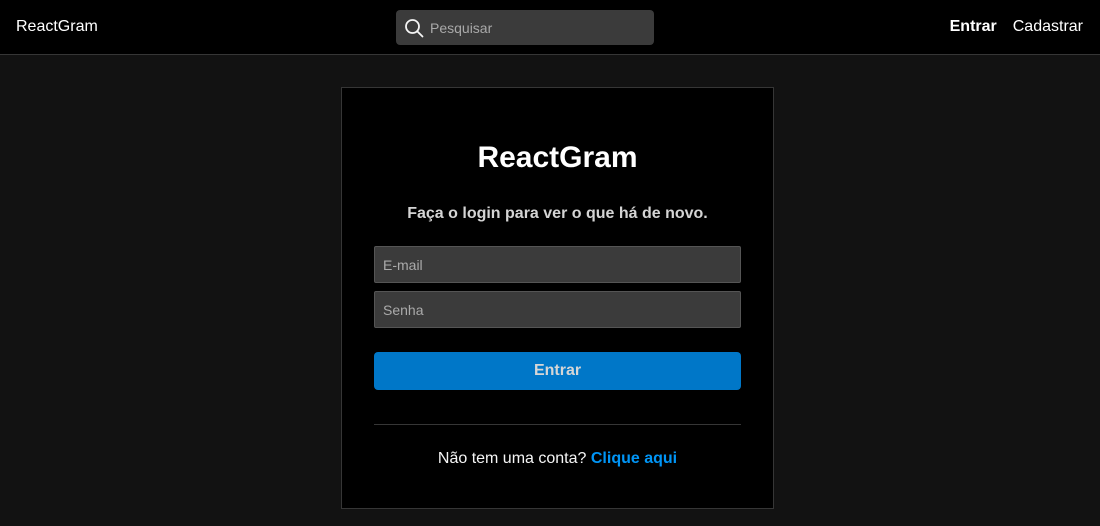 The image size is (1100, 526). I want to click on nav-links: Entrar Cadastrar, so click(1016, 27).